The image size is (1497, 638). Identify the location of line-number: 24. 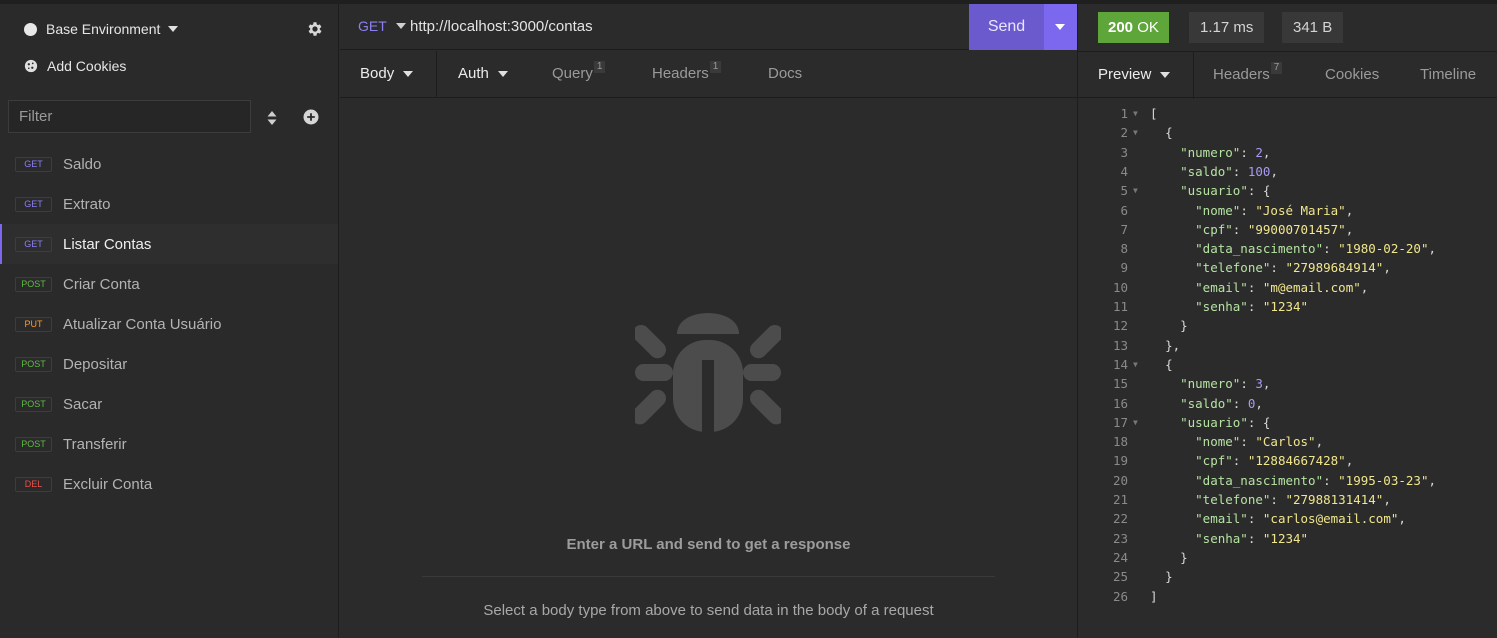
(1120, 557).